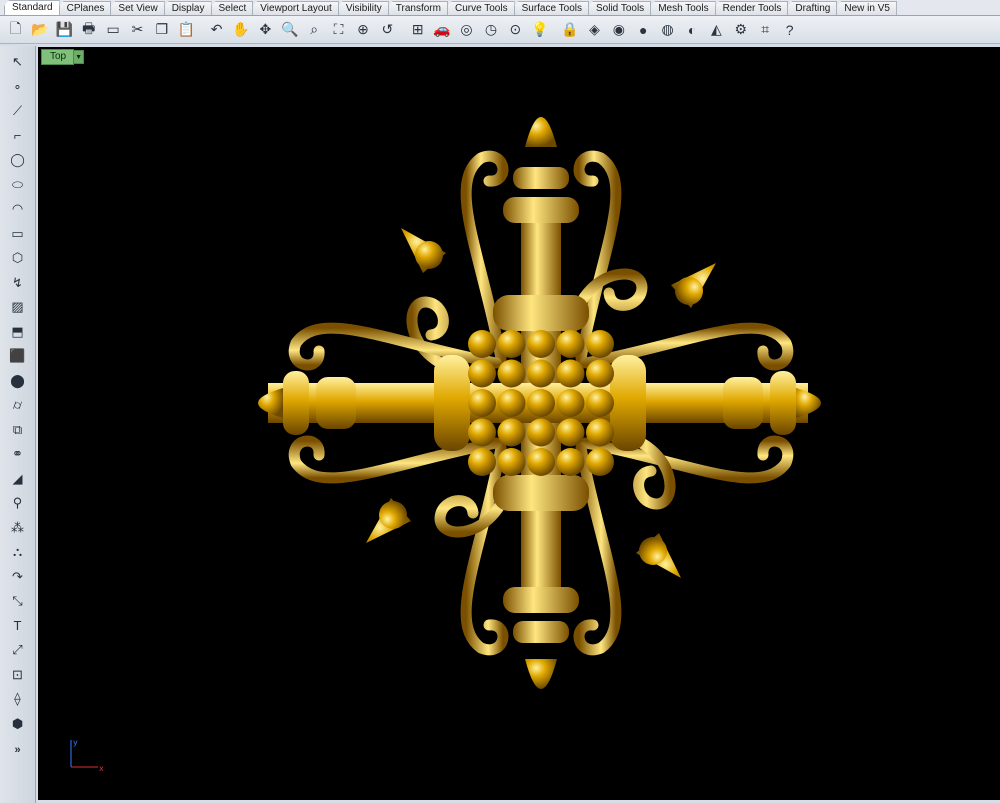 This screenshot has width=1000, height=803. What do you see at coordinates (18, 307) in the screenshot?
I see `surface-icon: ▨` at bounding box center [18, 307].